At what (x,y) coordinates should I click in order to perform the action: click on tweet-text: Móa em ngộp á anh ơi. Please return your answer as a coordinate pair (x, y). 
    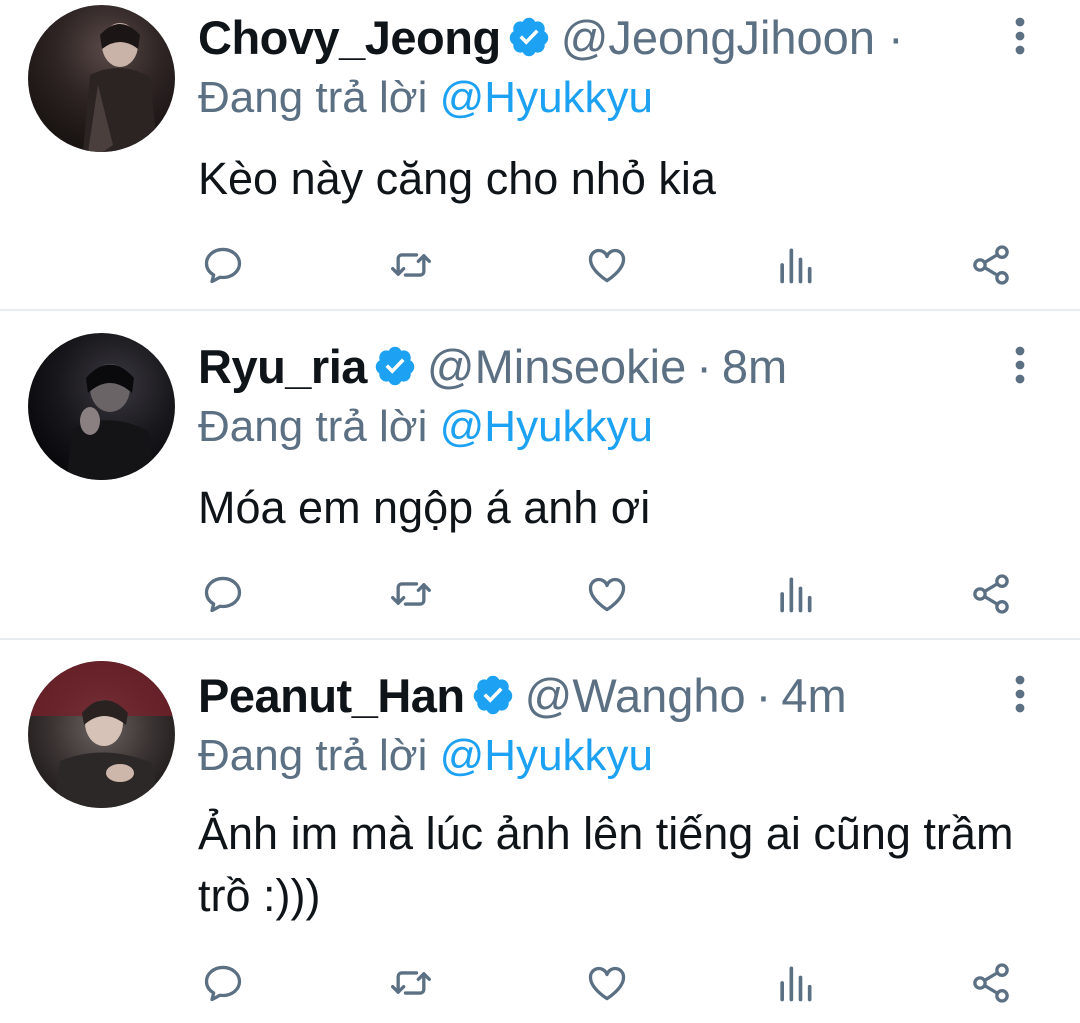
    Looking at the image, I should click on (424, 507).